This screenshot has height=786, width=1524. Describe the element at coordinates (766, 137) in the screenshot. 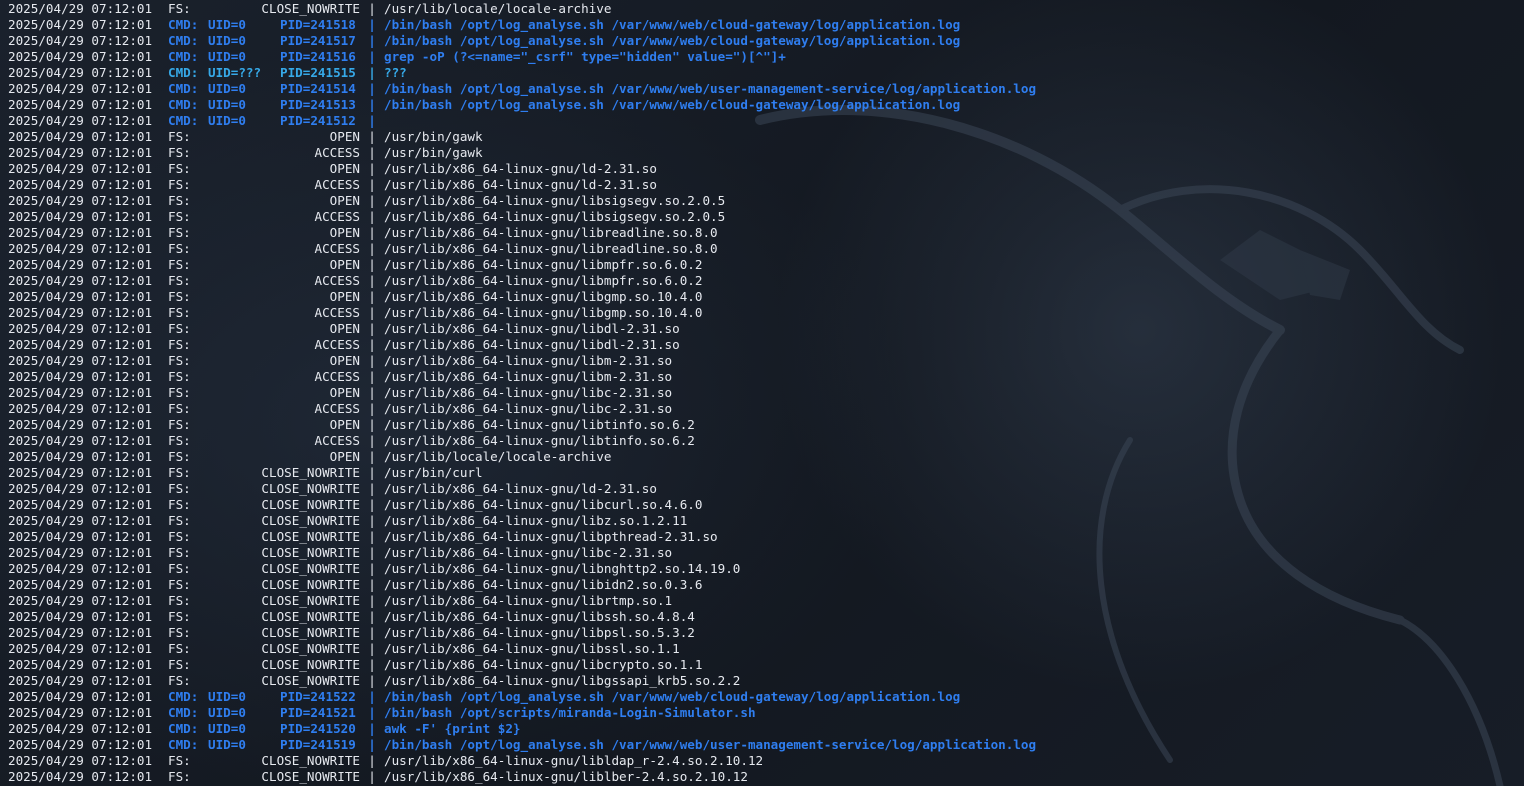

I see `log-line: 2025/04/29 07:12:01 FS: OPEN | /usr/bin/gawk` at that location.